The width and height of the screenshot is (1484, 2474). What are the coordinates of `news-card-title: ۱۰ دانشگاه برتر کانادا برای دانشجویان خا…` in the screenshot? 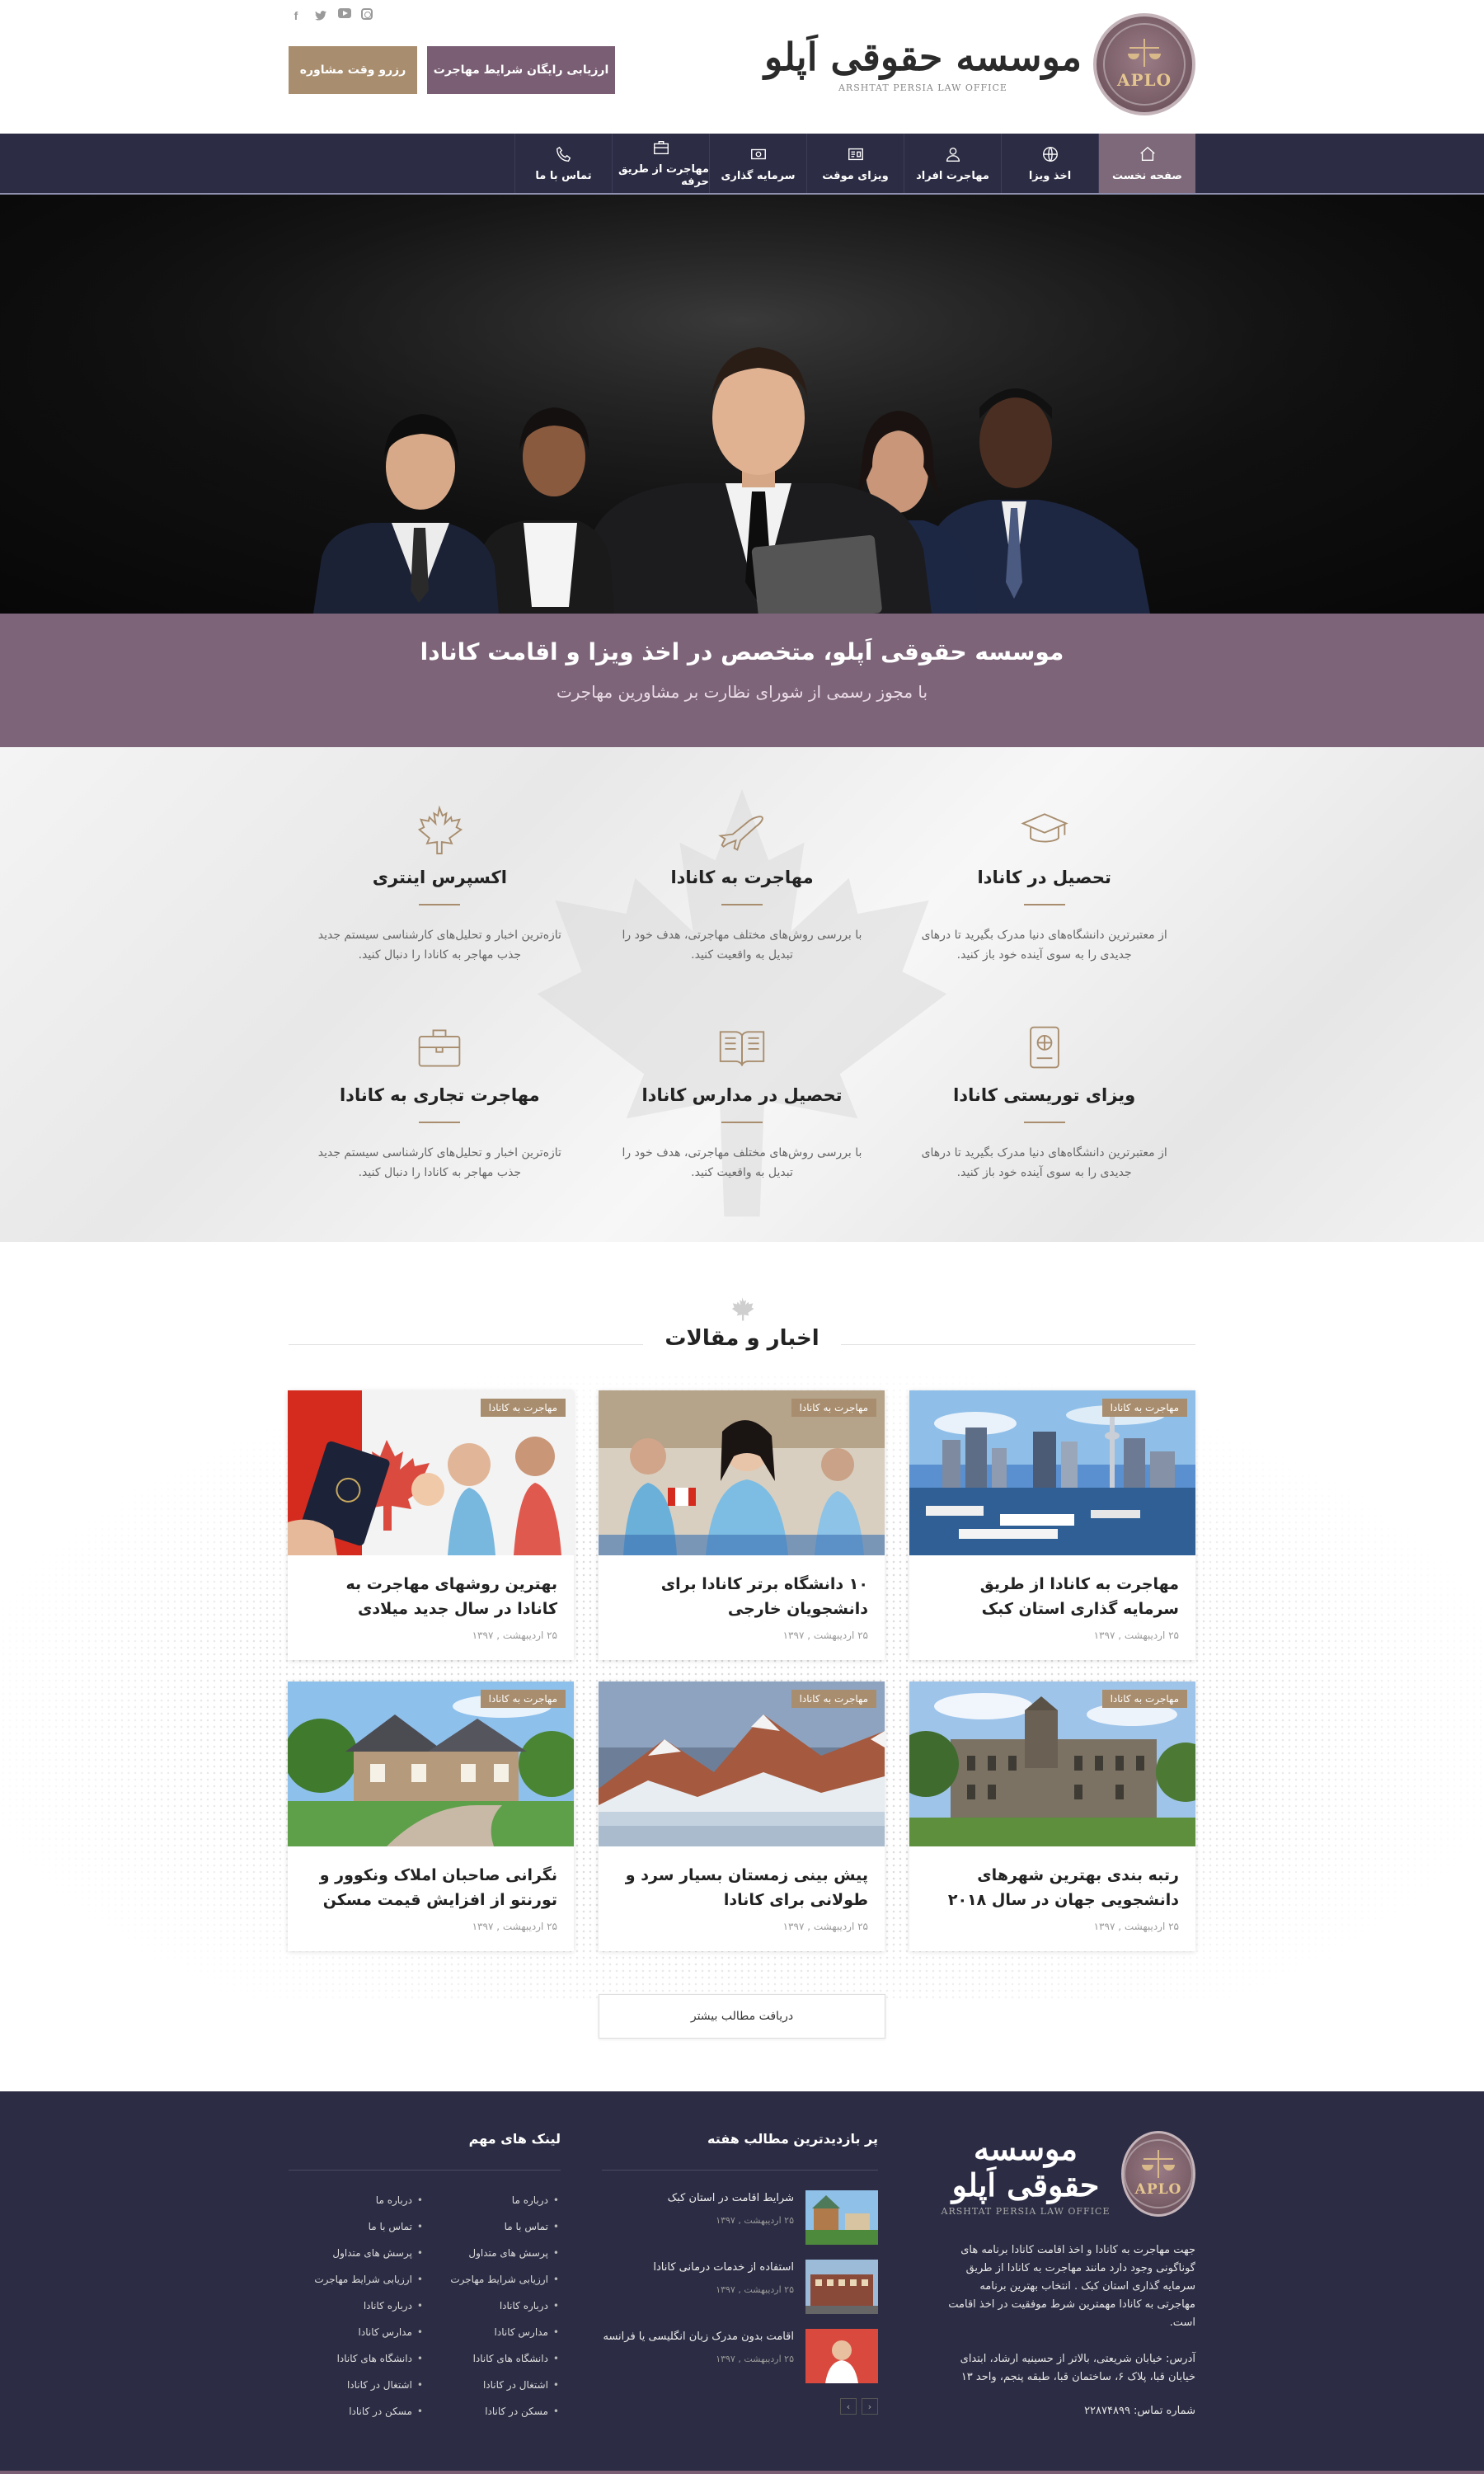 It's located at (742, 1590).